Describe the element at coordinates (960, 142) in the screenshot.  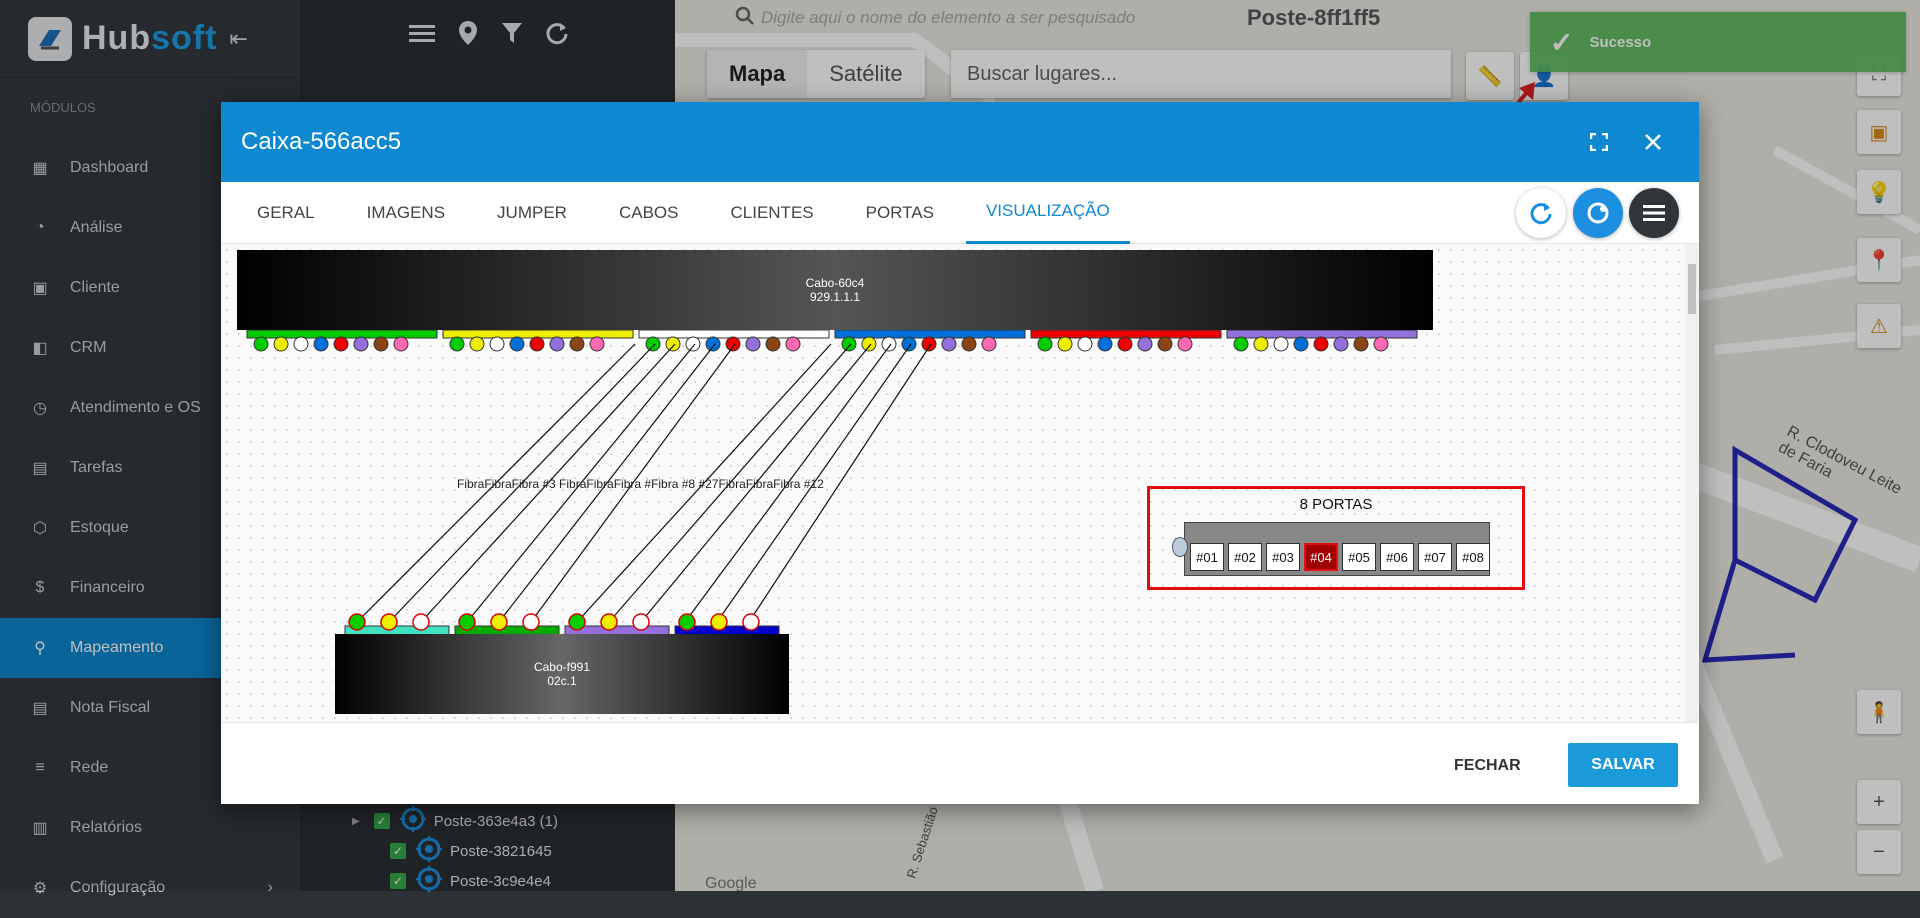
I see `dialog-header: Caixa-566acc5` at that location.